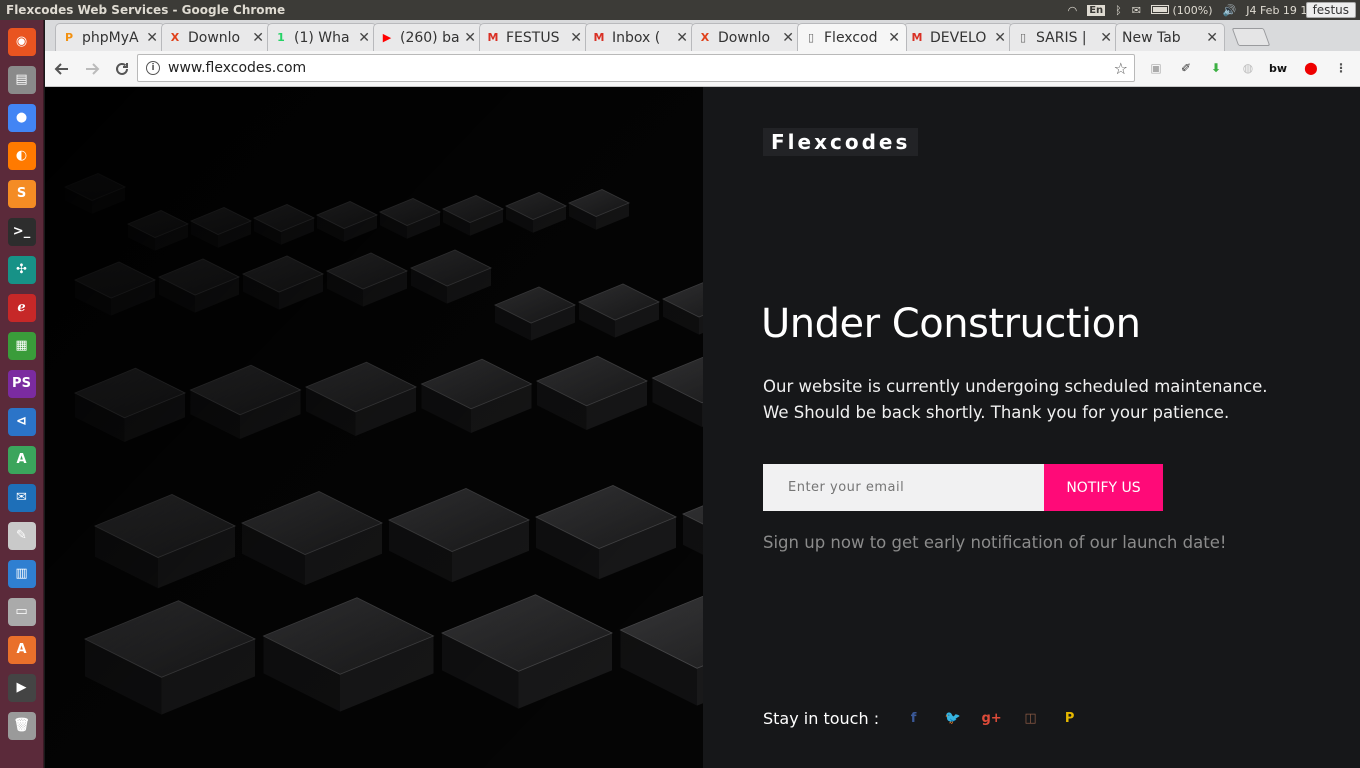  Describe the element at coordinates (1216, 68) in the screenshot. I see `extension-download-icon: ⬇` at that location.